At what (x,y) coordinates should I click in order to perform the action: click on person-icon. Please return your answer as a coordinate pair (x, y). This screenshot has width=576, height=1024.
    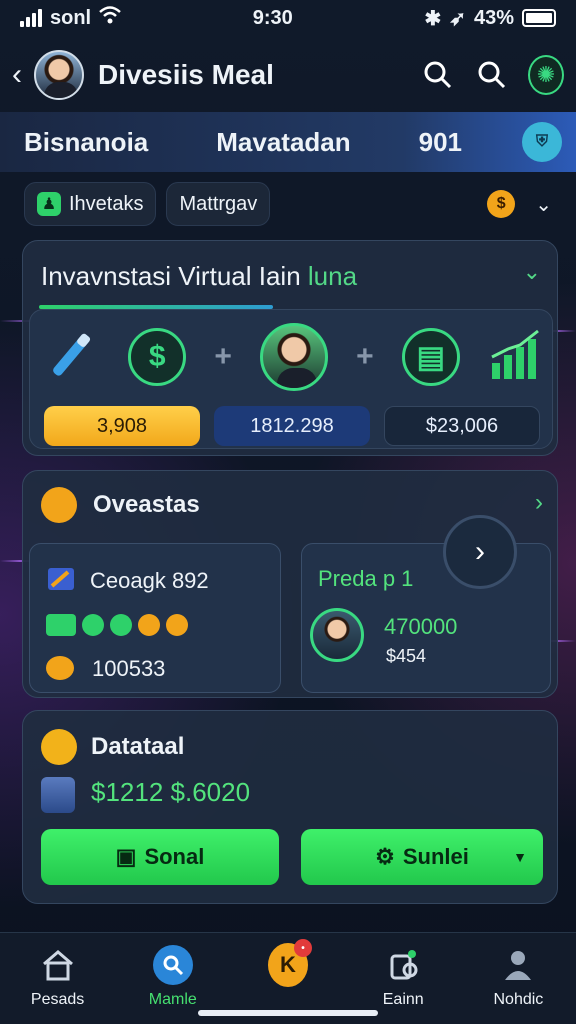
    Looking at the image, I should click on (518, 965).